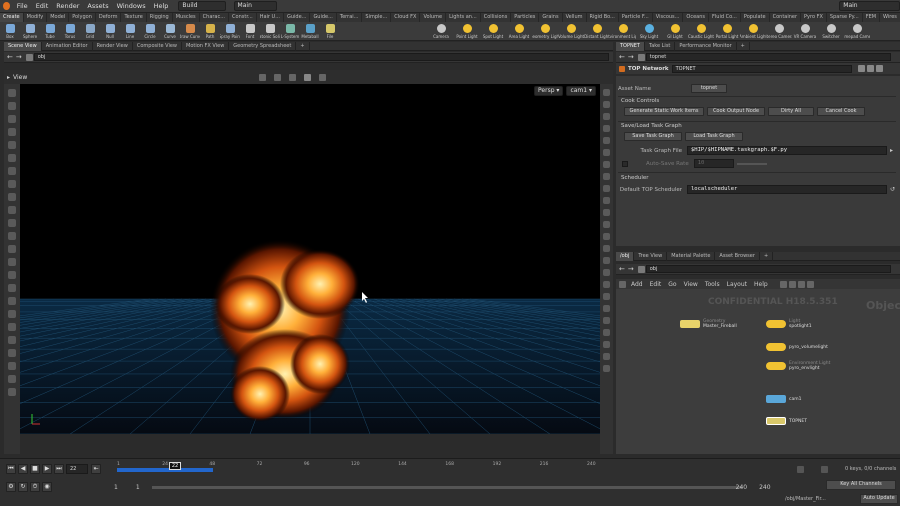 The width and height of the screenshot is (900, 506). Describe the element at coordinates (857, 31) in the screenshot. I see `shelf-tool-gamepad-camera: Gamepad Camera` at that location.